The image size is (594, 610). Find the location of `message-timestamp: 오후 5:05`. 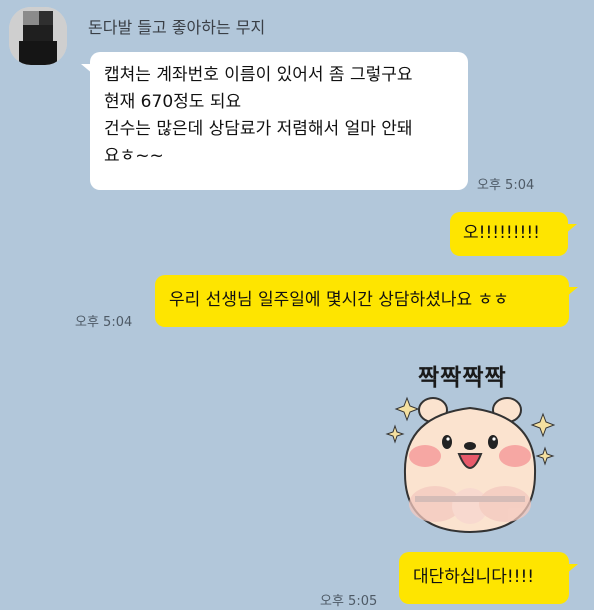

message-timestamp: 오후 5:05 is located at coordinates (349, 601).